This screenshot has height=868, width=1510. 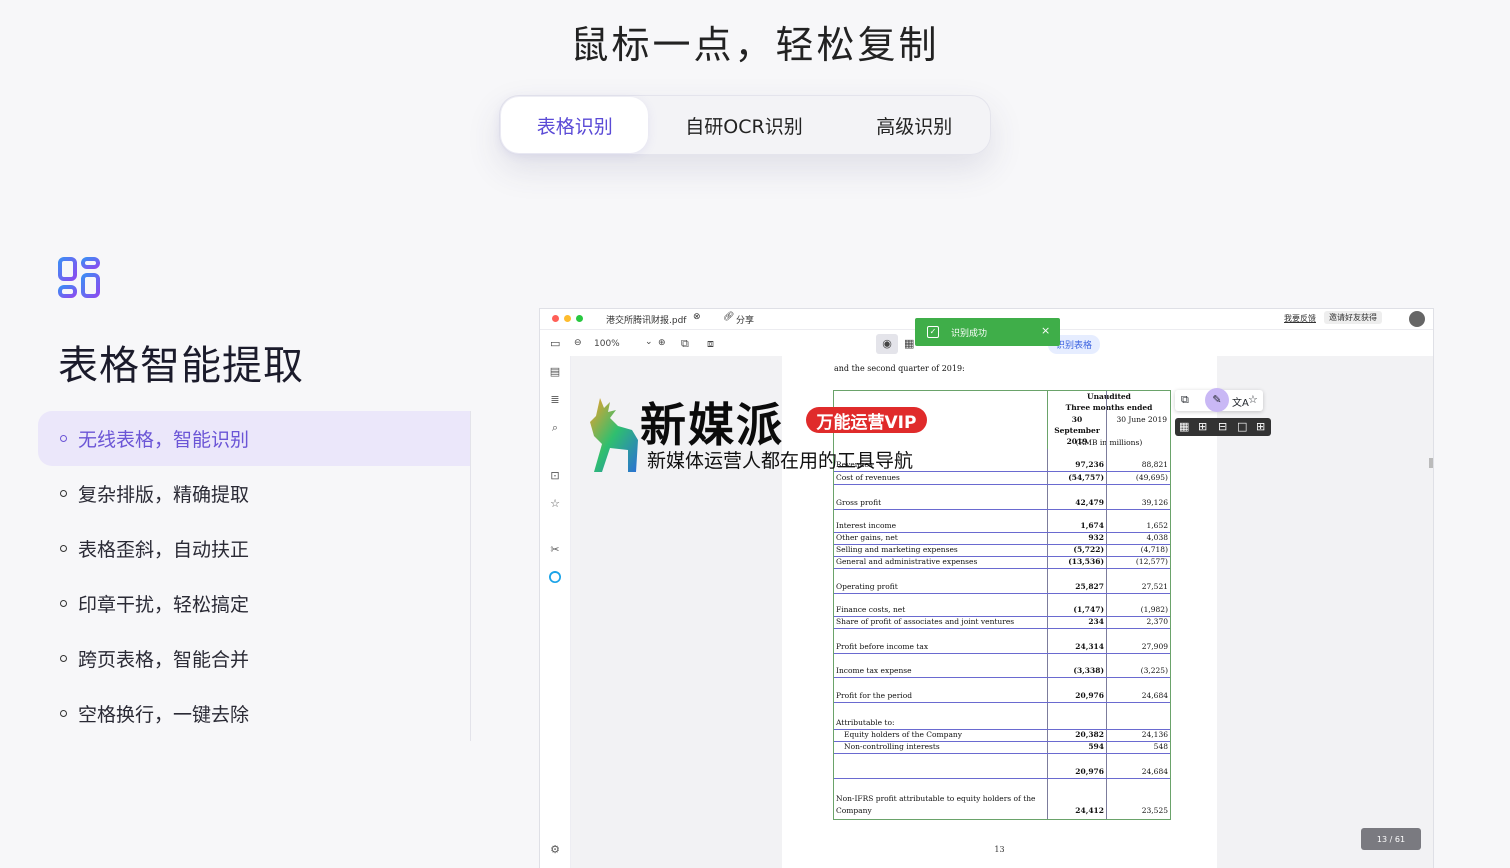 What do you see at coordinates (697, 317) in the screenshot?
I see `close-tab-icon: ⊗` at bounding box center [697, 317].